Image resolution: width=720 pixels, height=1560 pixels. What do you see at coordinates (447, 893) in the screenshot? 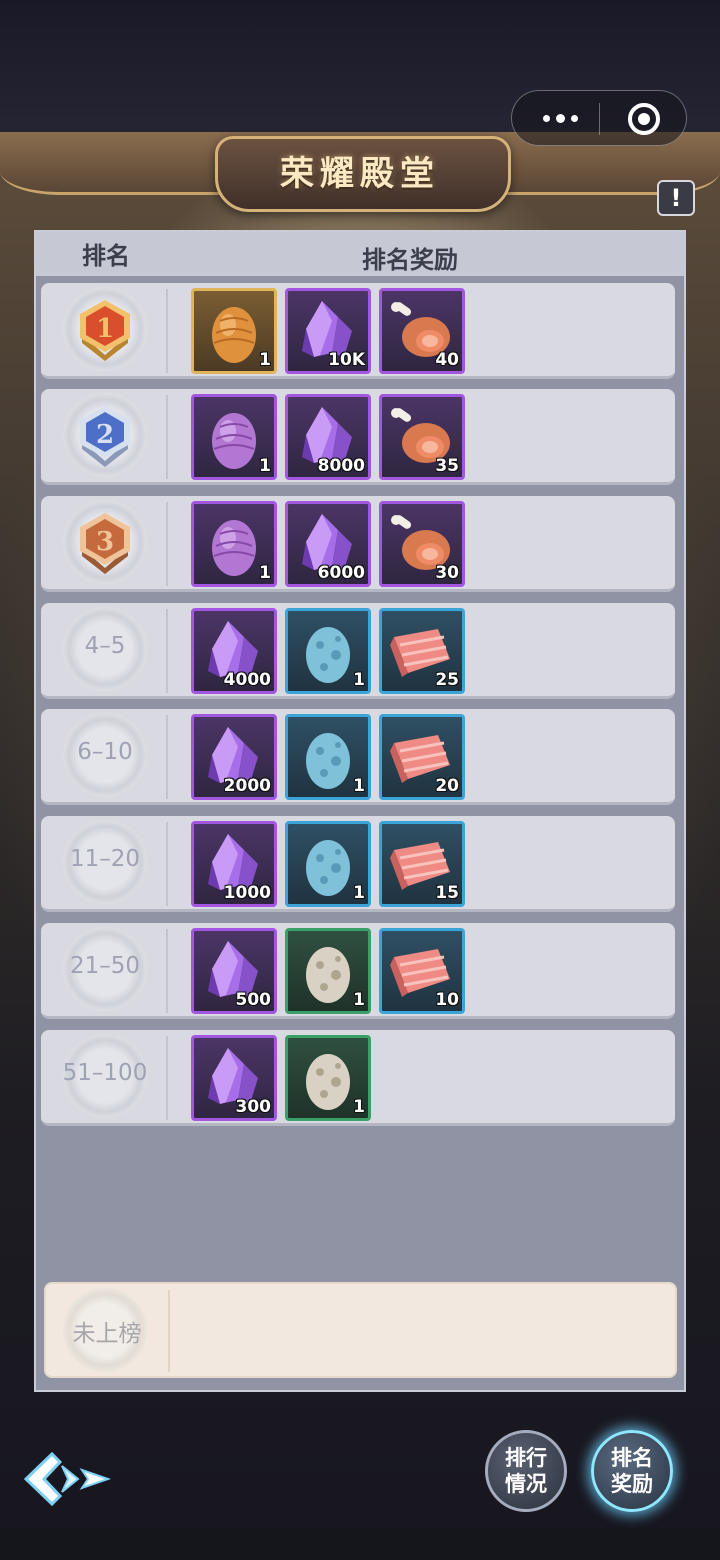
I see `item-count: 15` at bounding box center [447, 893].